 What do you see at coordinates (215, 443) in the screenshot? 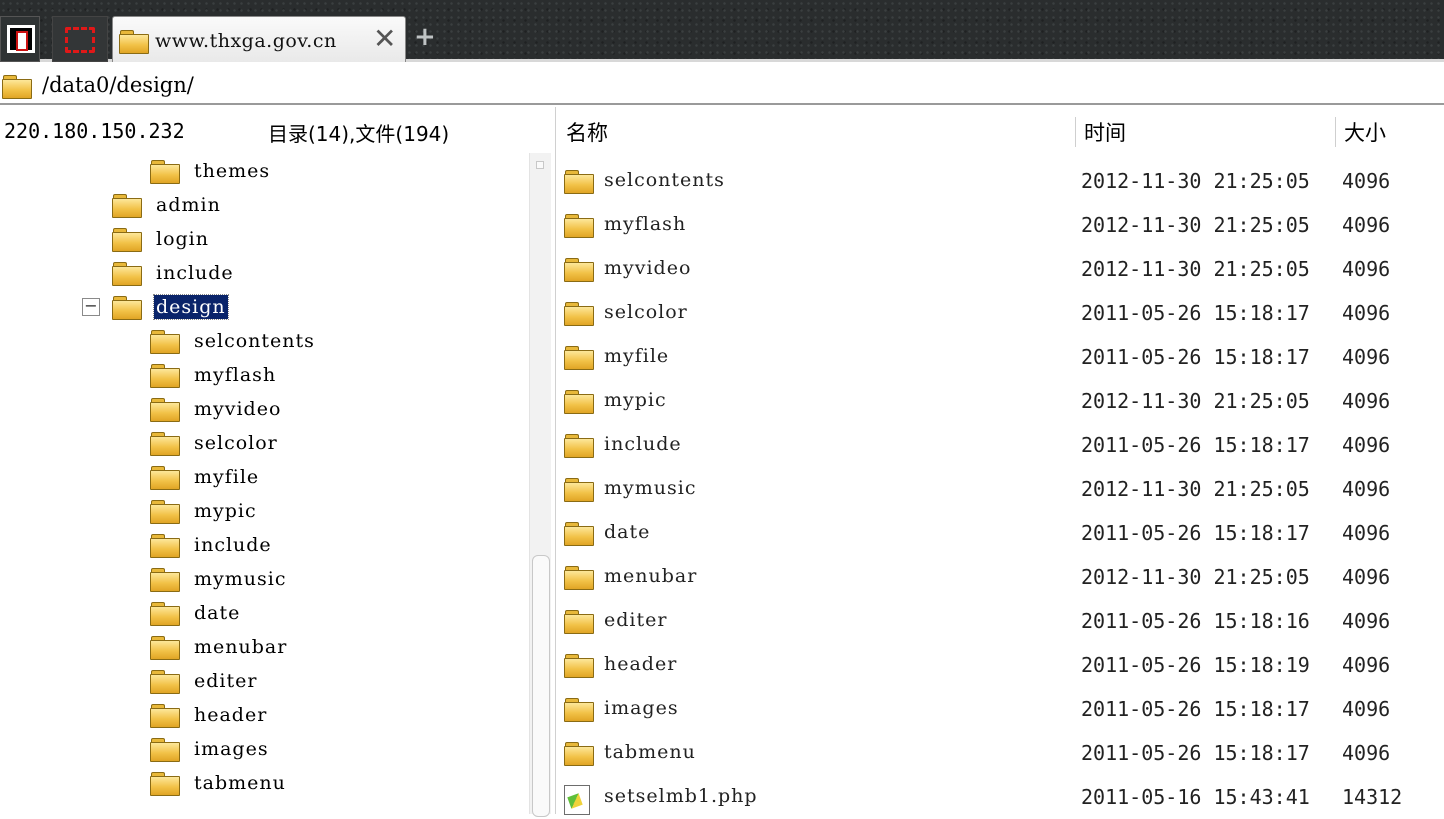
I see `tree-item: selcolor` at bounding box center [215, 443].